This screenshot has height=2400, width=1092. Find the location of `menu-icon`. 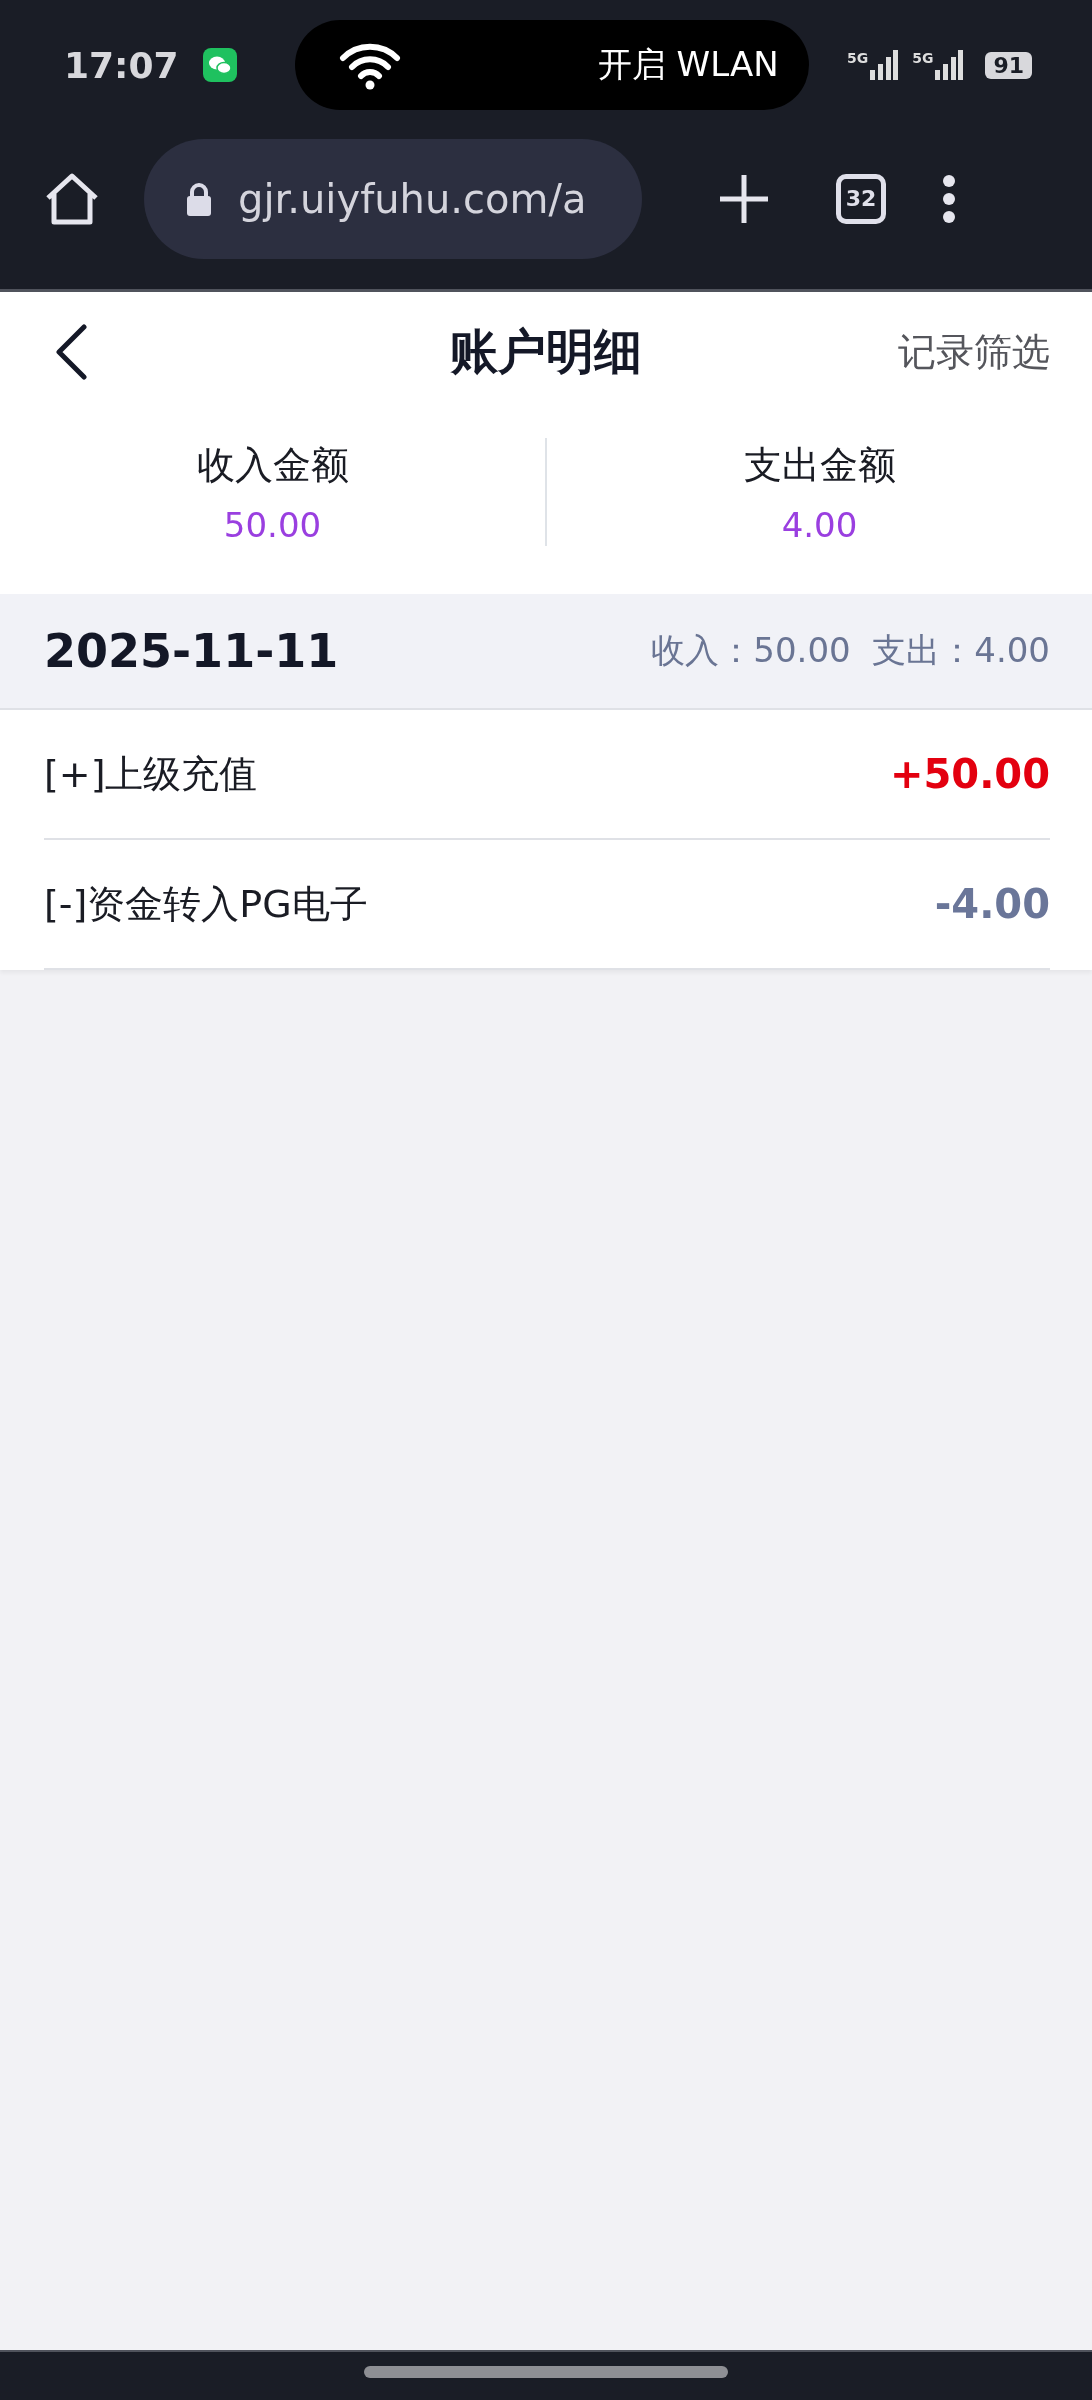

menu-icon is located at coordinates (949, 198).